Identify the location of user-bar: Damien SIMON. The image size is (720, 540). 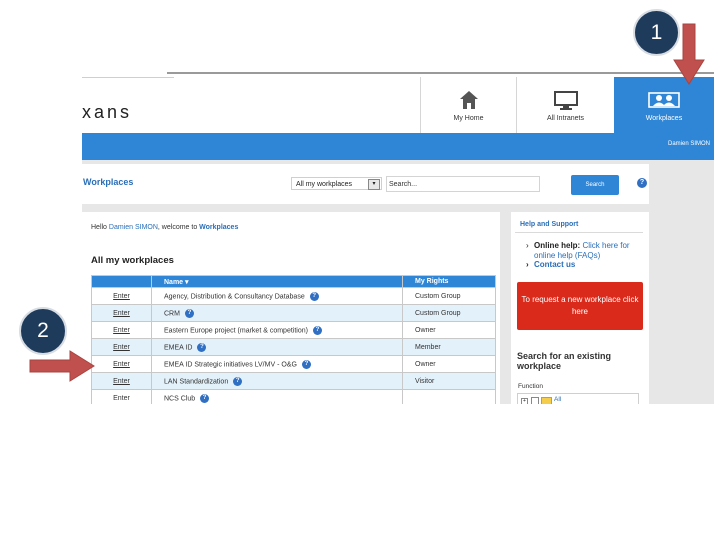
(398, 146).